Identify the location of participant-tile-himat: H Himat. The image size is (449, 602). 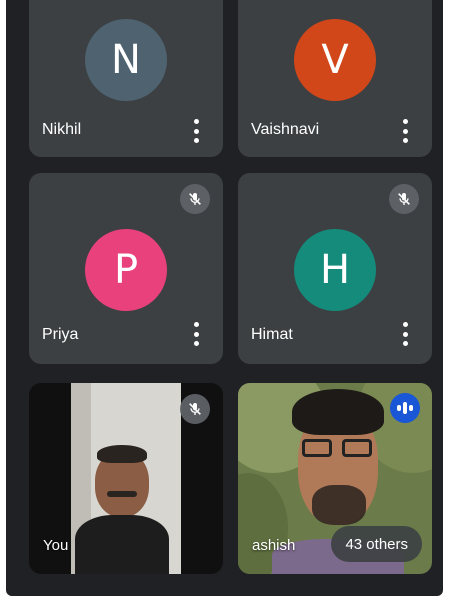
(335, 268).